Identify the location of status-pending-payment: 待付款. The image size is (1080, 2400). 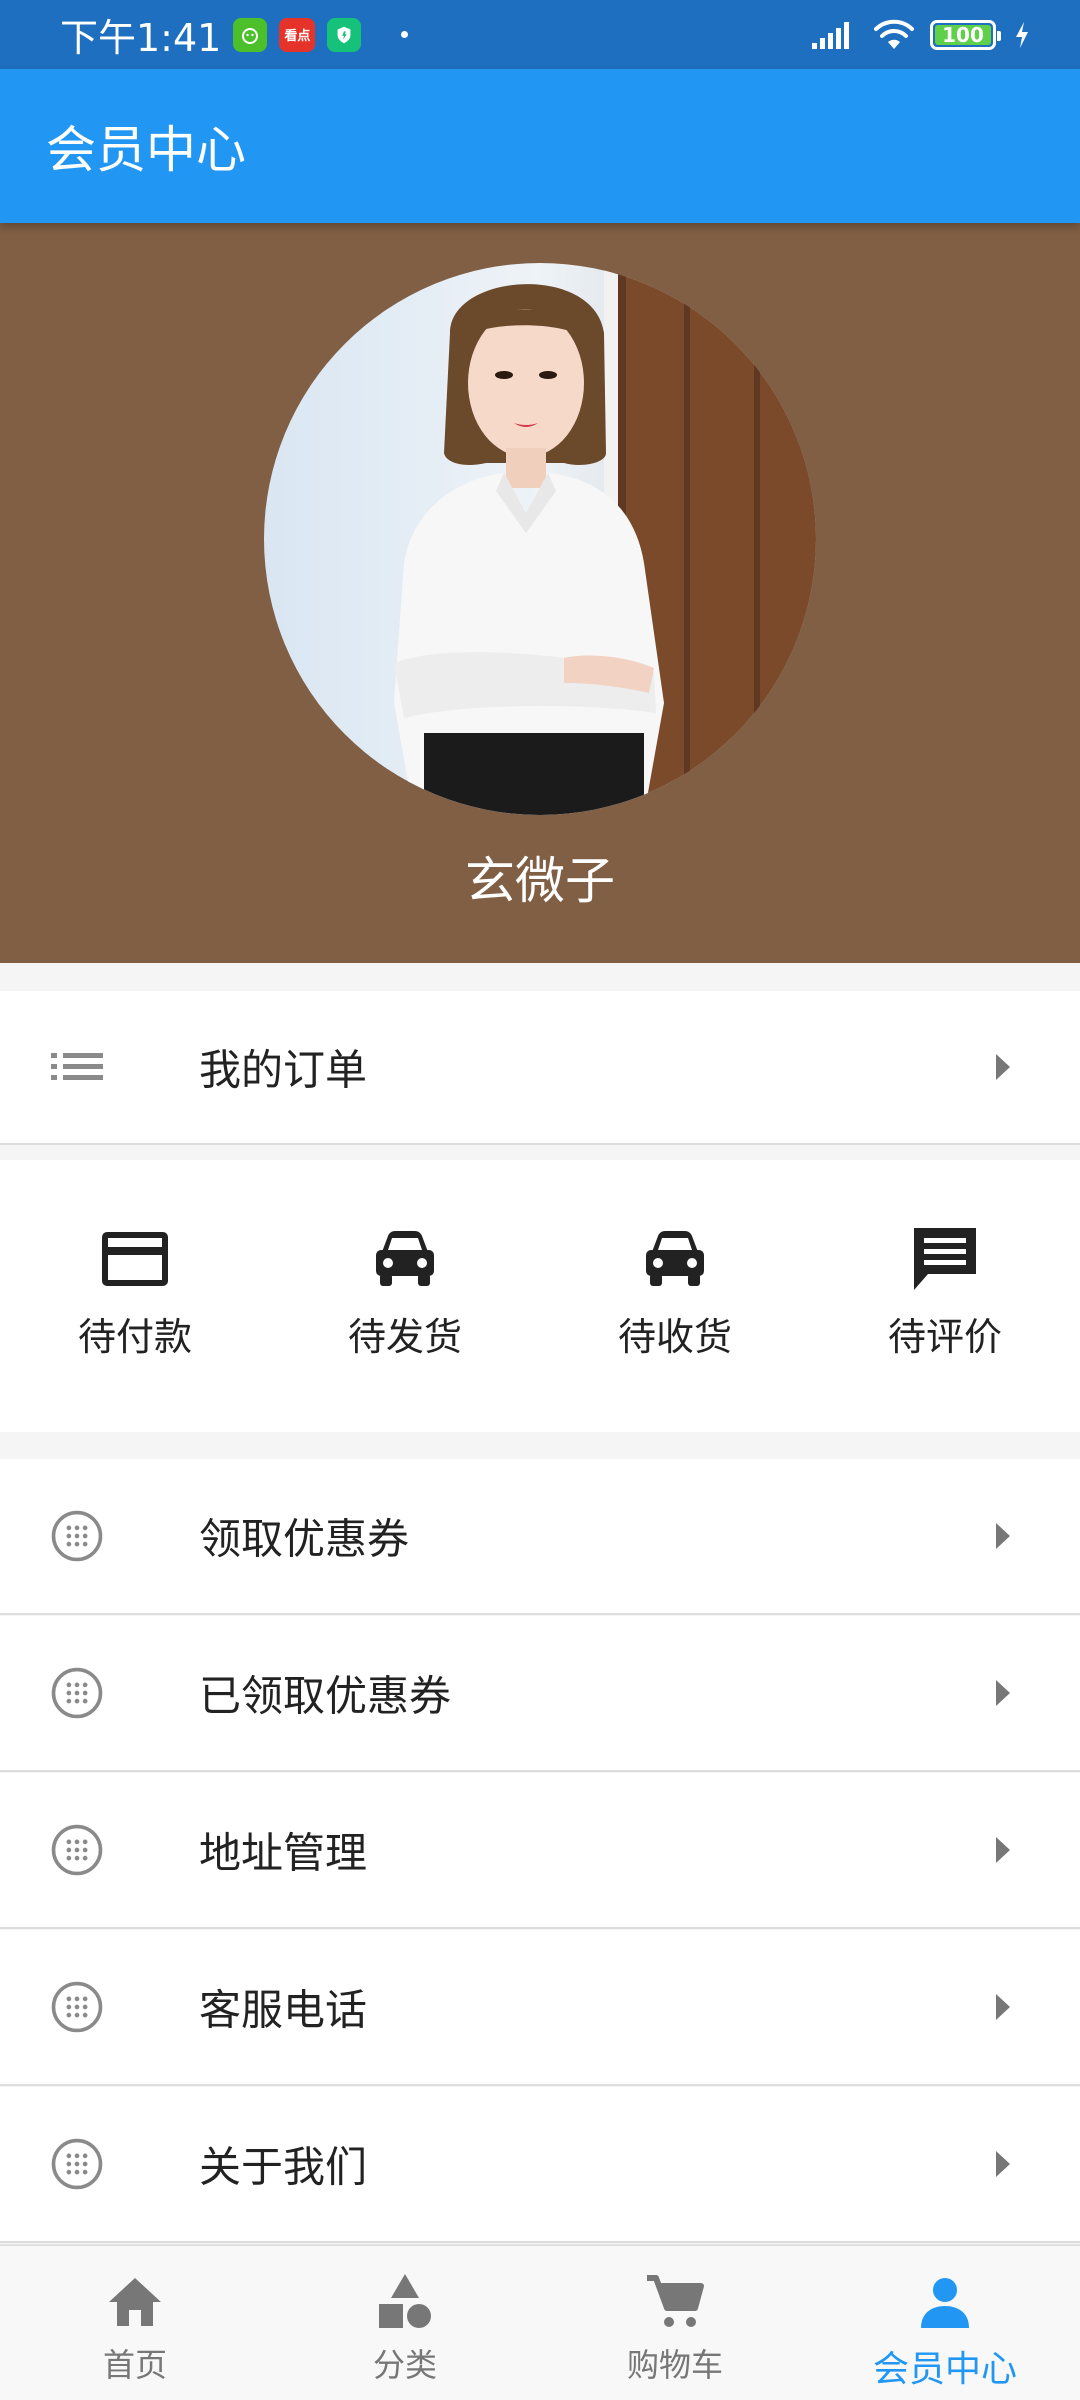
(135, 1296).